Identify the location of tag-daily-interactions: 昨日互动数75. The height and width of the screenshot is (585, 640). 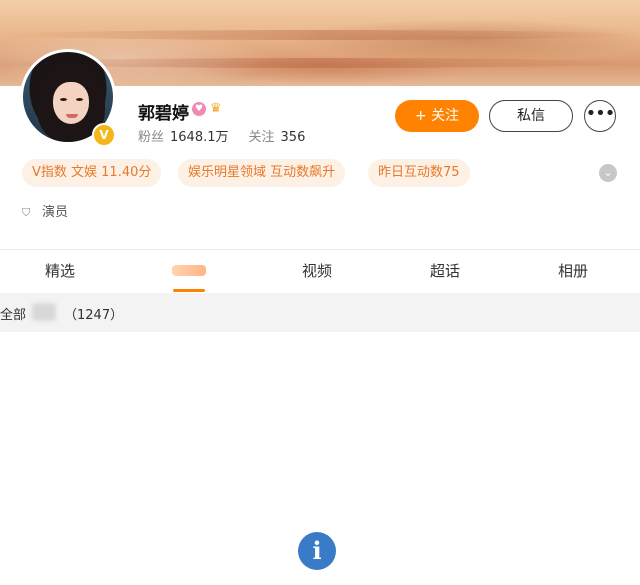
(419, 173).